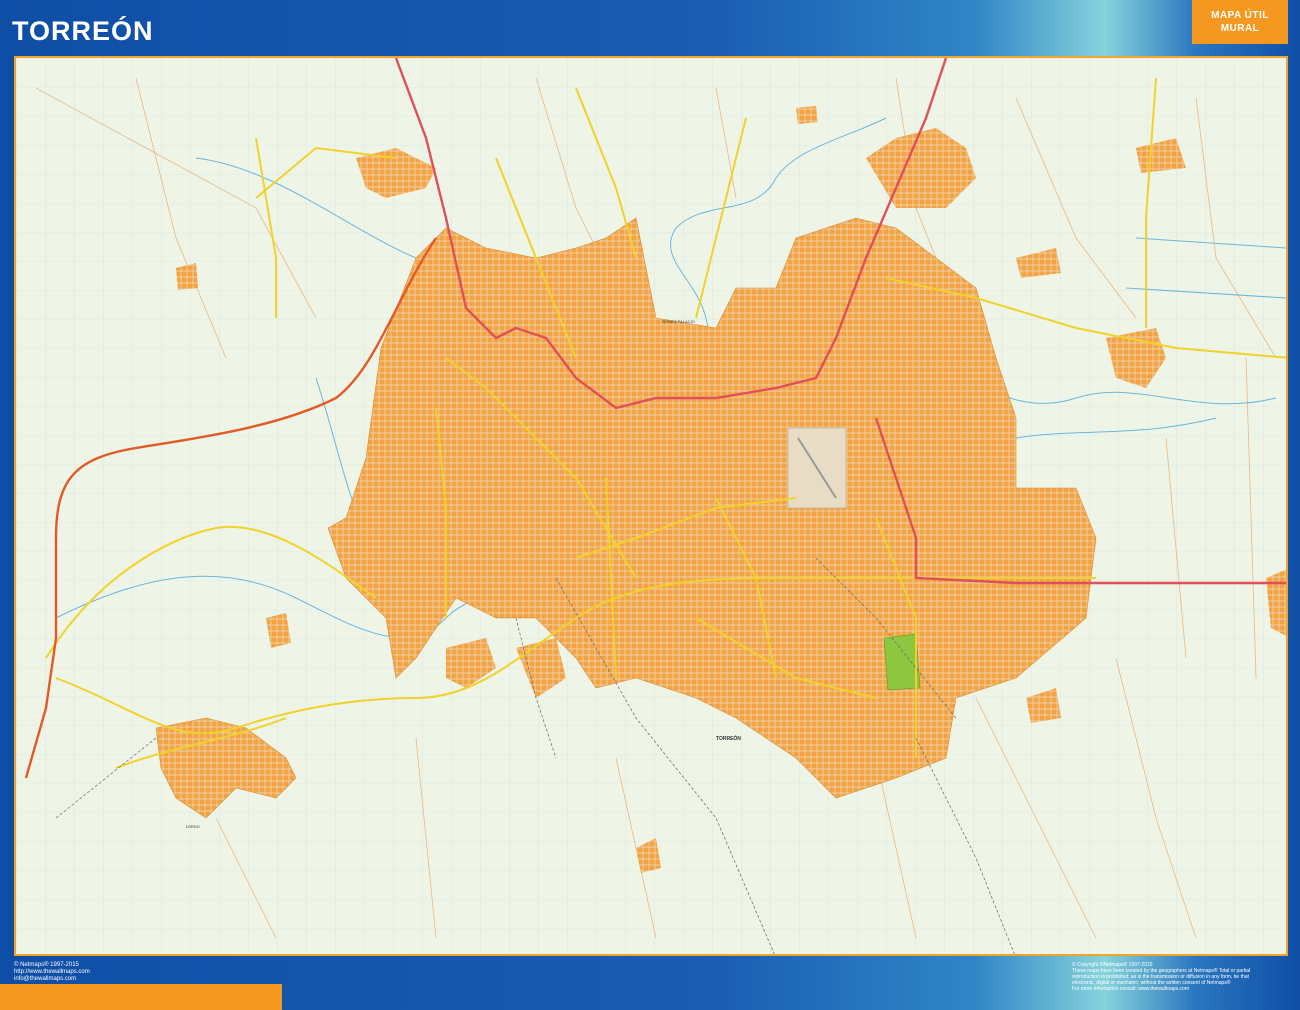  Describe the element at coordinates (46, 965) in the screenshot. I see `footer-copyright: © Netmaps® 1997-2015` at that location.